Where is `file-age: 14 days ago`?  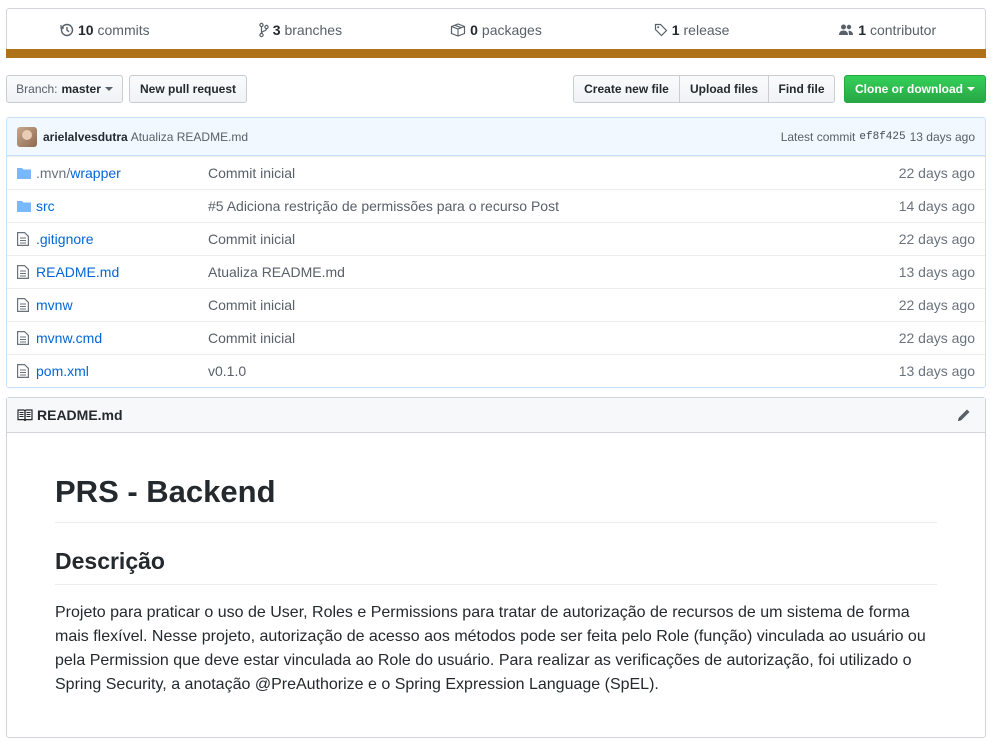
file-age: 14 days ago is located at coordinates (936, 206).